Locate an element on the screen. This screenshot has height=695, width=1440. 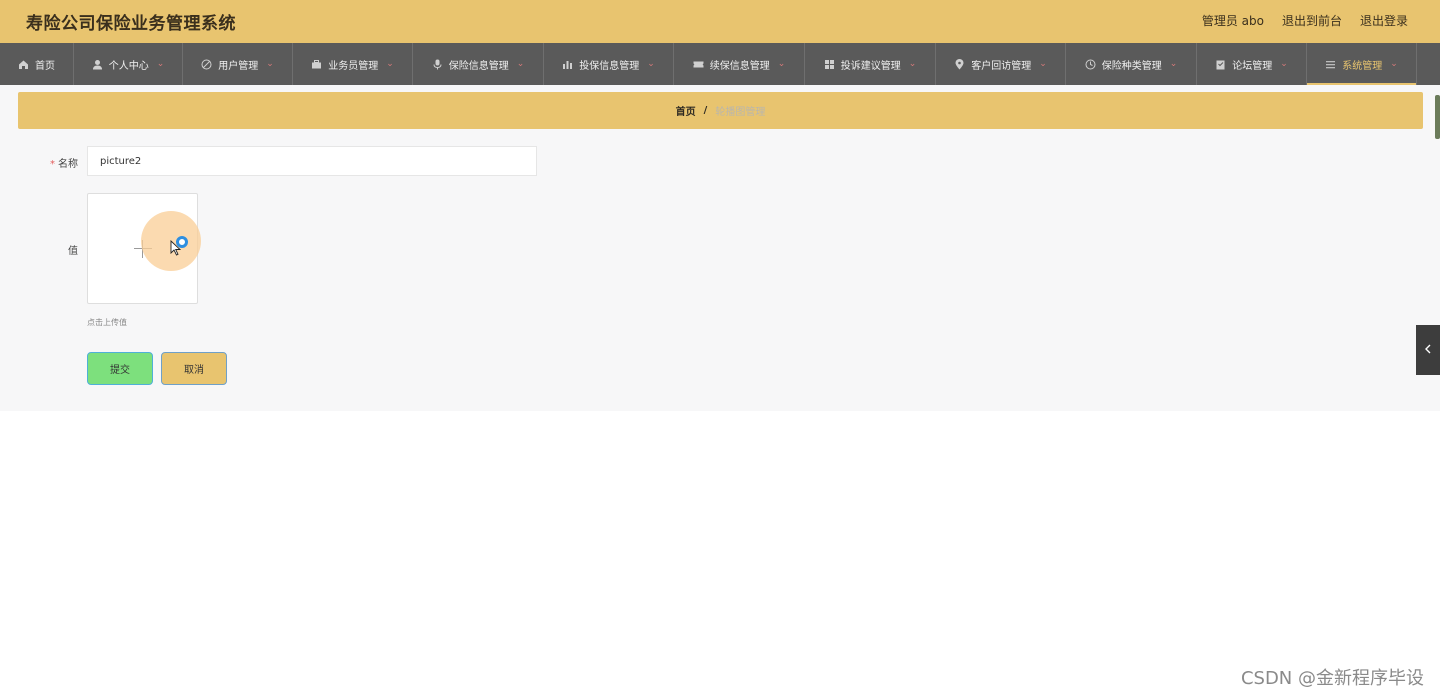
clipboard-icon is located at coordinates (1220, 64).